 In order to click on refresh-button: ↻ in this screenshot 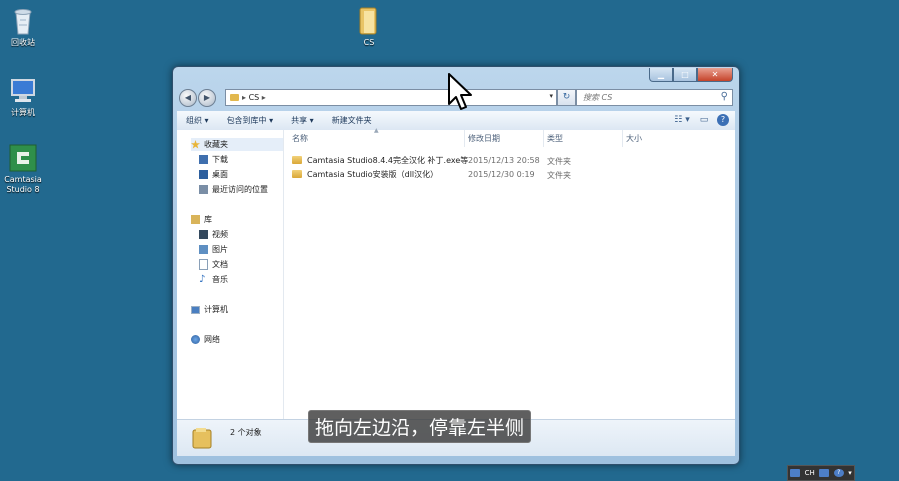, I will do `click(566, 97)`.